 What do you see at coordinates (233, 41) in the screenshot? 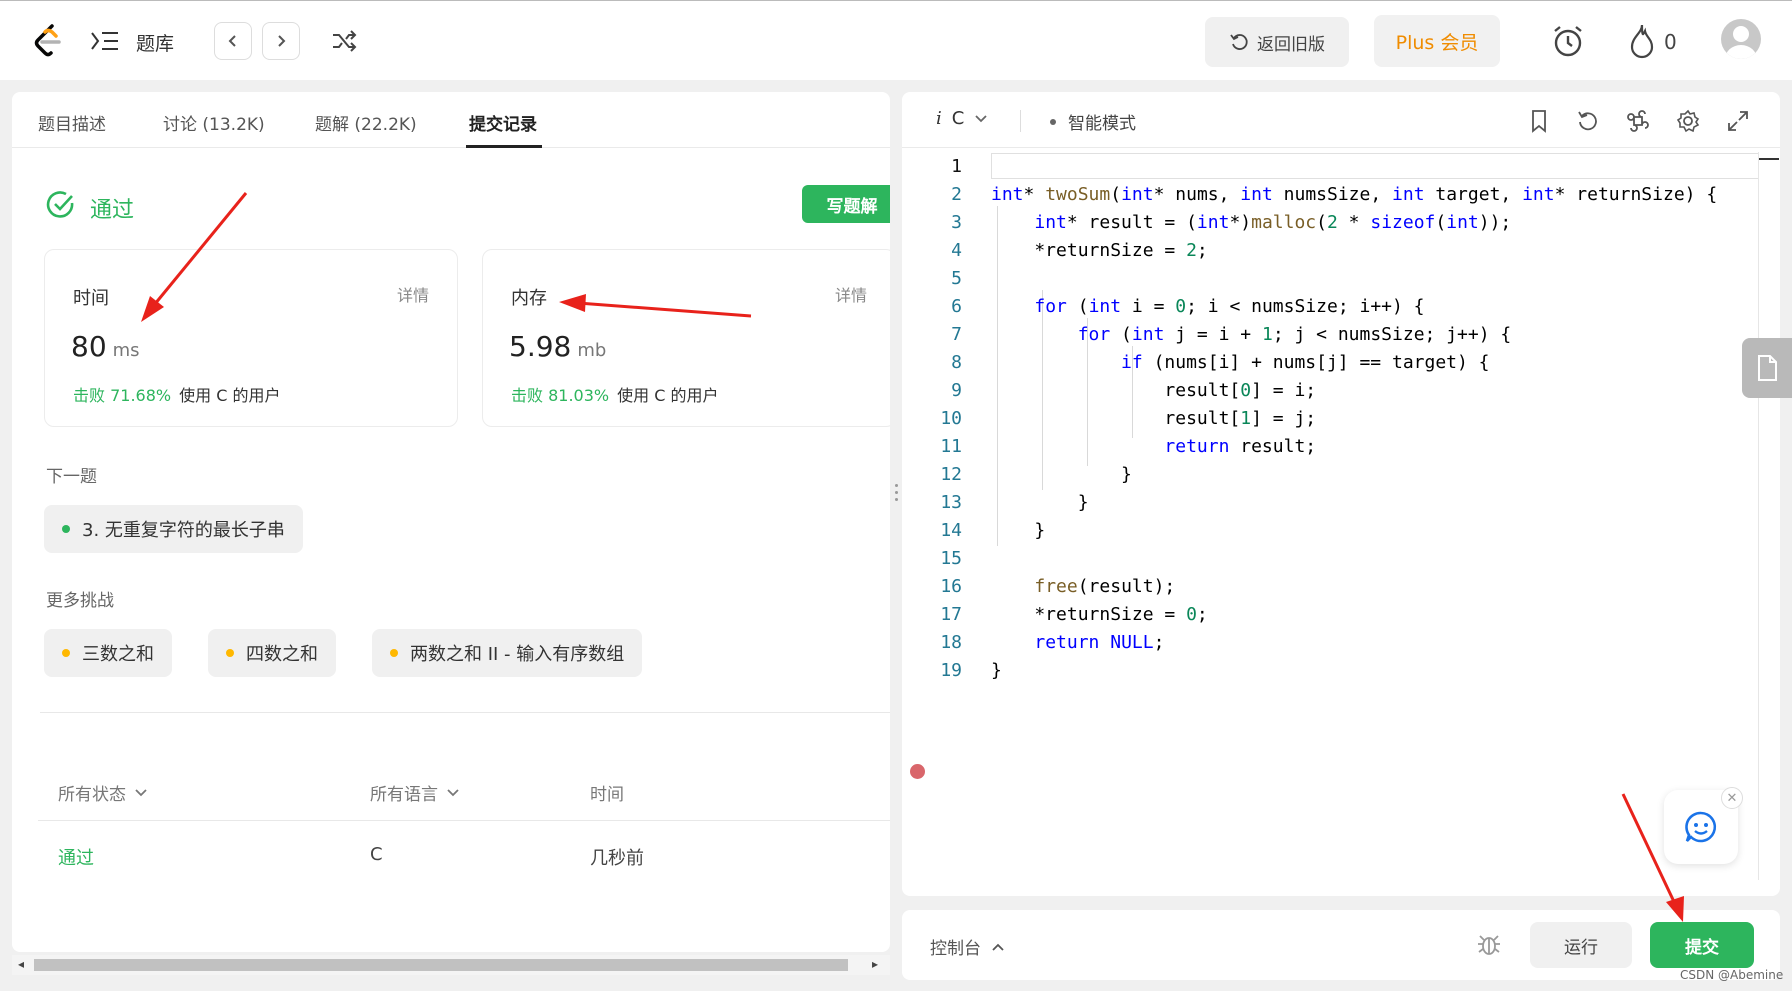
I see `prev-problem-button` at bounding box center [233, 41].